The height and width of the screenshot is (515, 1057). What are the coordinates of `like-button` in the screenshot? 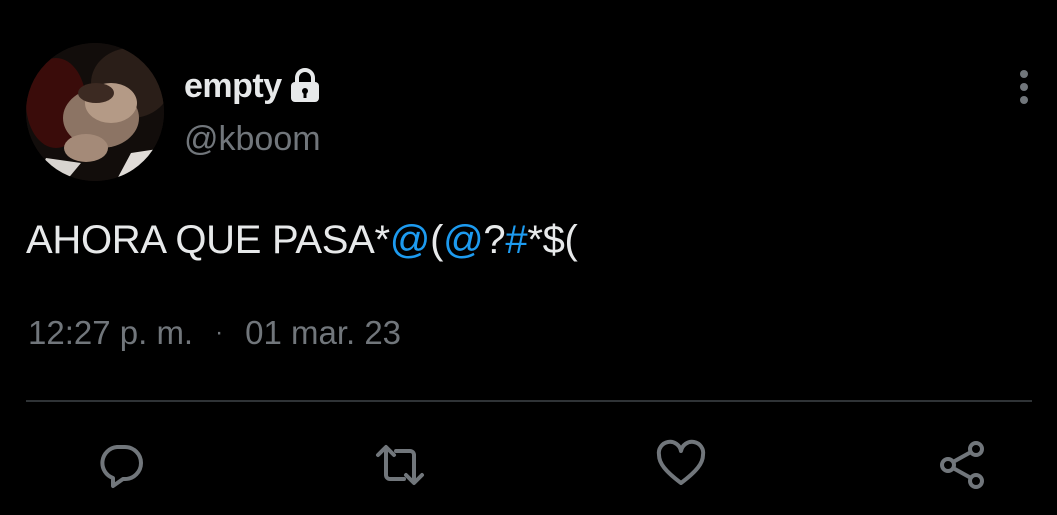 It's located at (681, 465).